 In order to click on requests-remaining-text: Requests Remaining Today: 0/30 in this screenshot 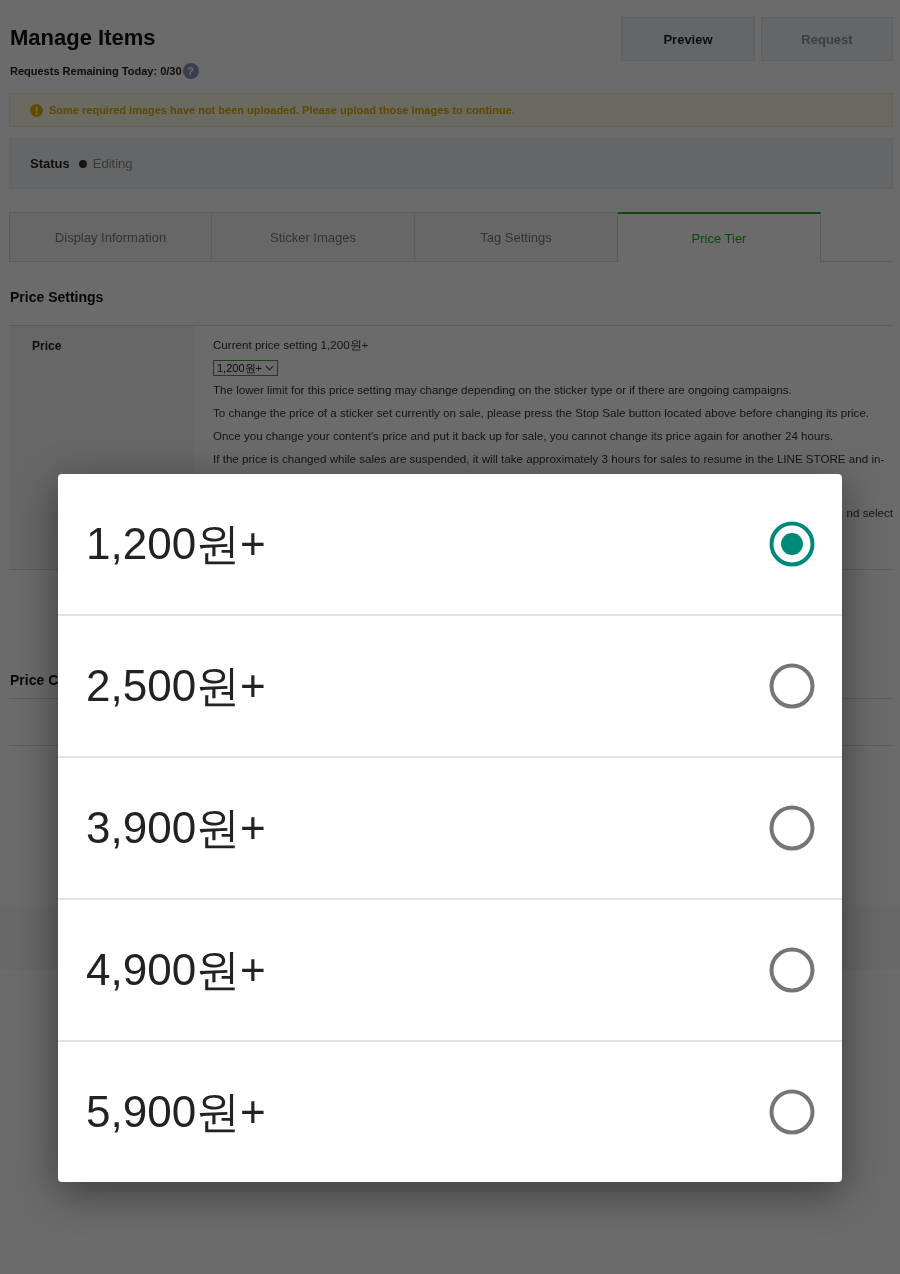, I will do `click(96, 71)`.